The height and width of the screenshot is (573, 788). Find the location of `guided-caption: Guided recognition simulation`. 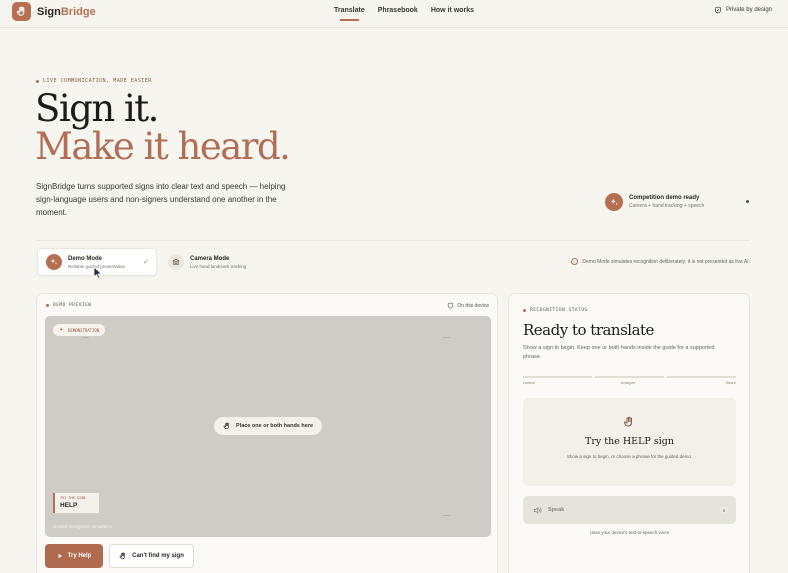

guided-caption: Guided recognition simulation is located at coordinates (83, 526).